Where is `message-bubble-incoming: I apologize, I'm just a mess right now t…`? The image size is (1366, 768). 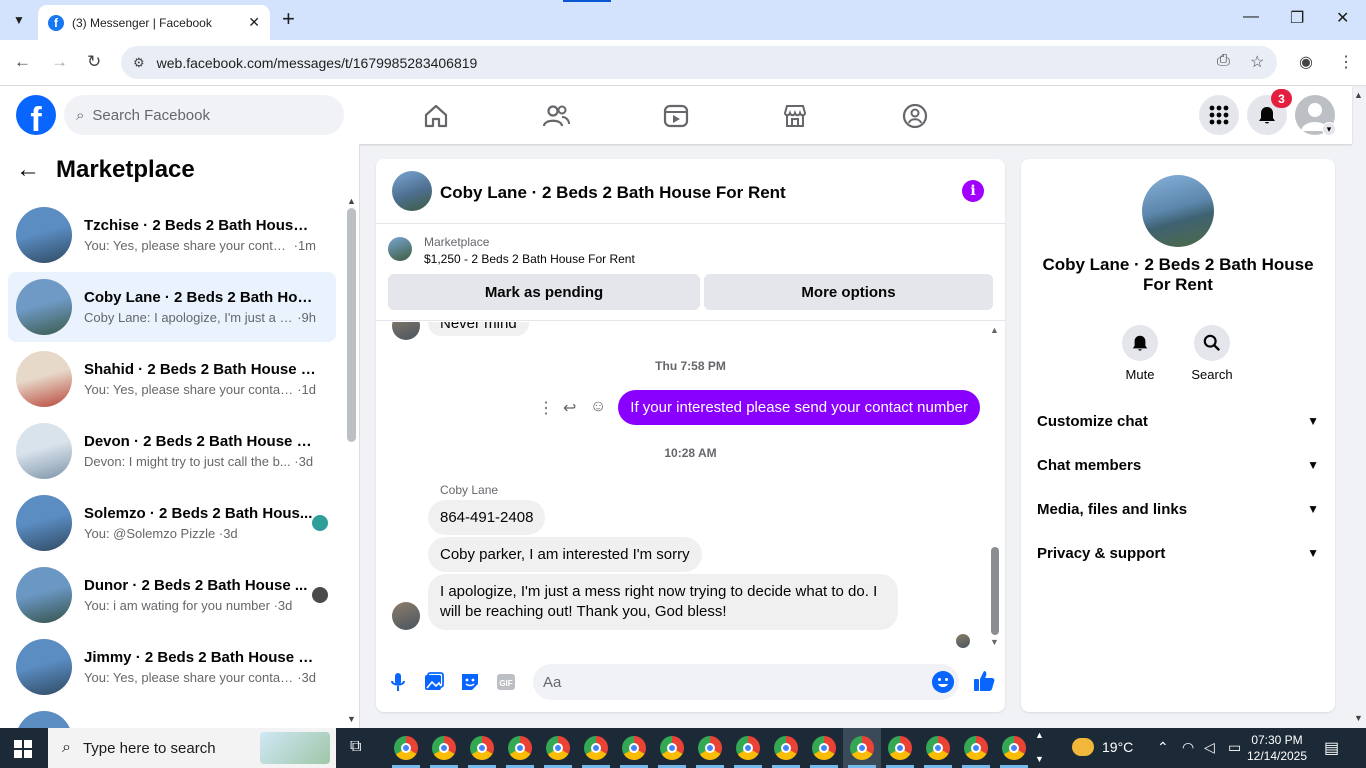
message-bubble-incoming: I apologize, I'm just a mess right now t… is located at coordinates (663, 602).